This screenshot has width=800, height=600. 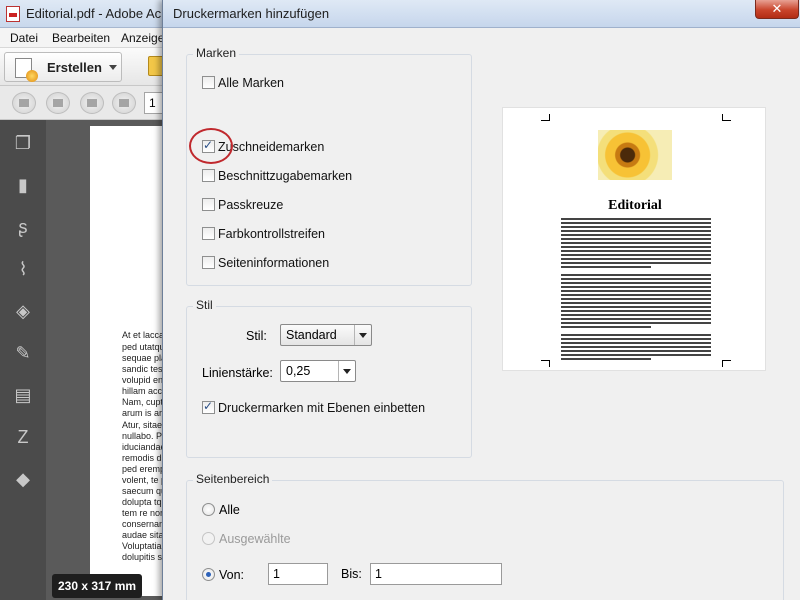 I want to click on menu-bearbeiten: Bearbeiten, so click(x=81, y=38).